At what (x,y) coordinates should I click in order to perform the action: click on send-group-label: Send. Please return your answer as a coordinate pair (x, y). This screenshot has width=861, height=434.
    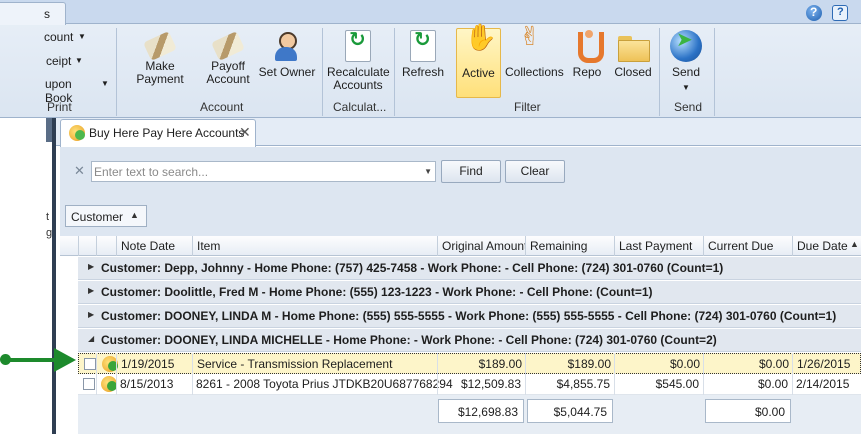
    Looking at the image, I should click on (688, 107).